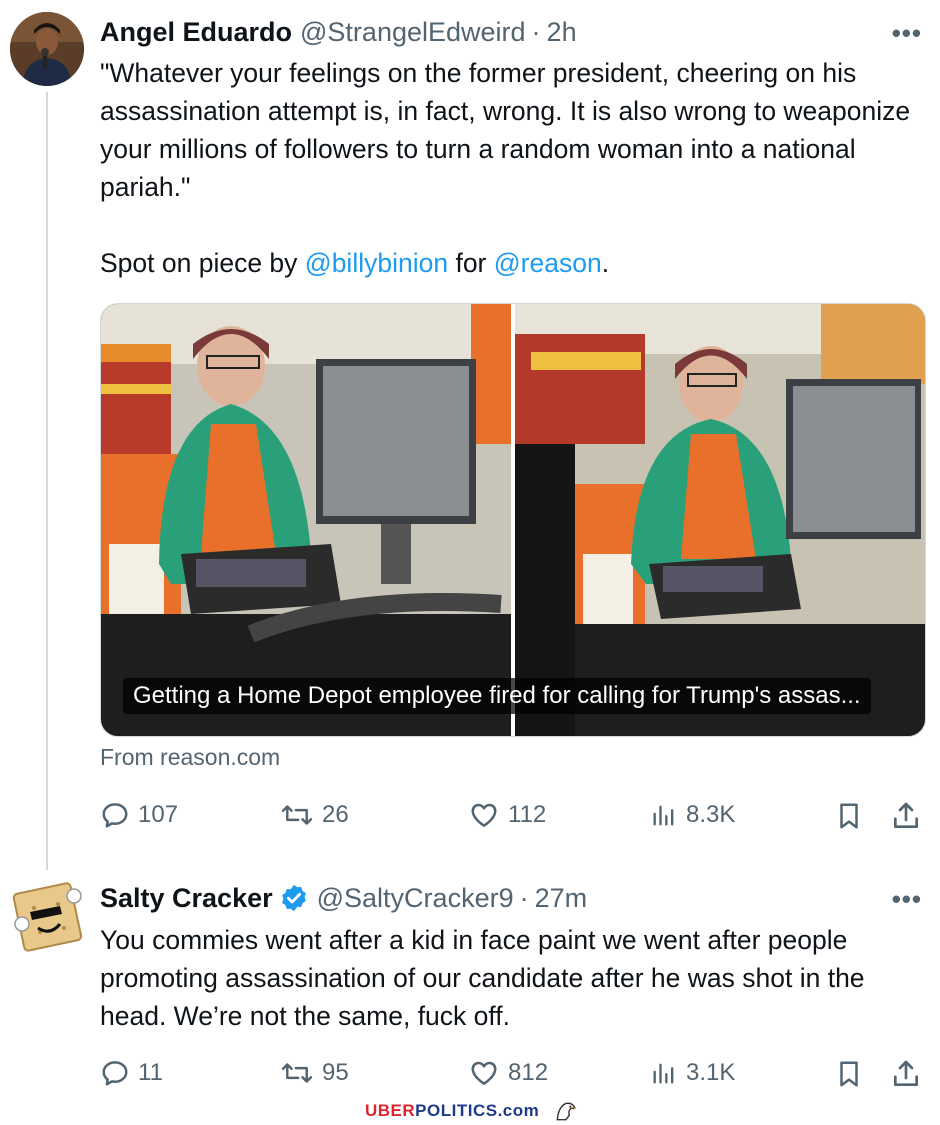  Describe the element at coordinates (477, 1110) in the screenshot. I see `watermark-politics: POLITICS.com` at that location.